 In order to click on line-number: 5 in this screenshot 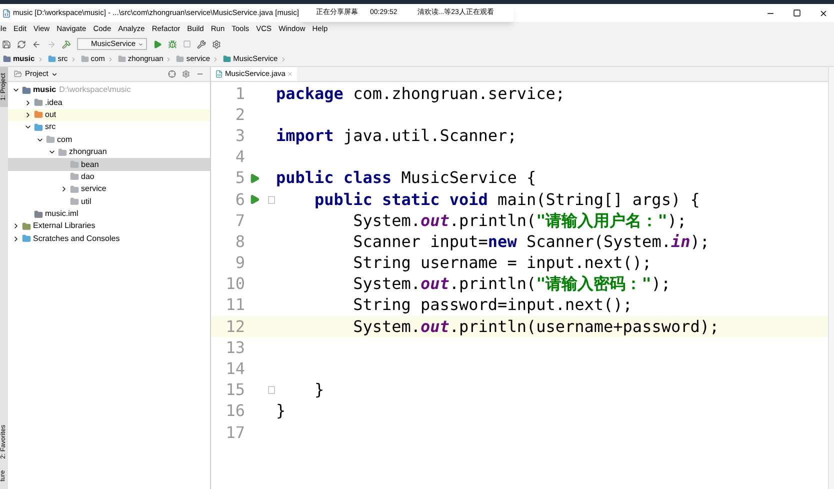, I will do `click(240, 178)`.